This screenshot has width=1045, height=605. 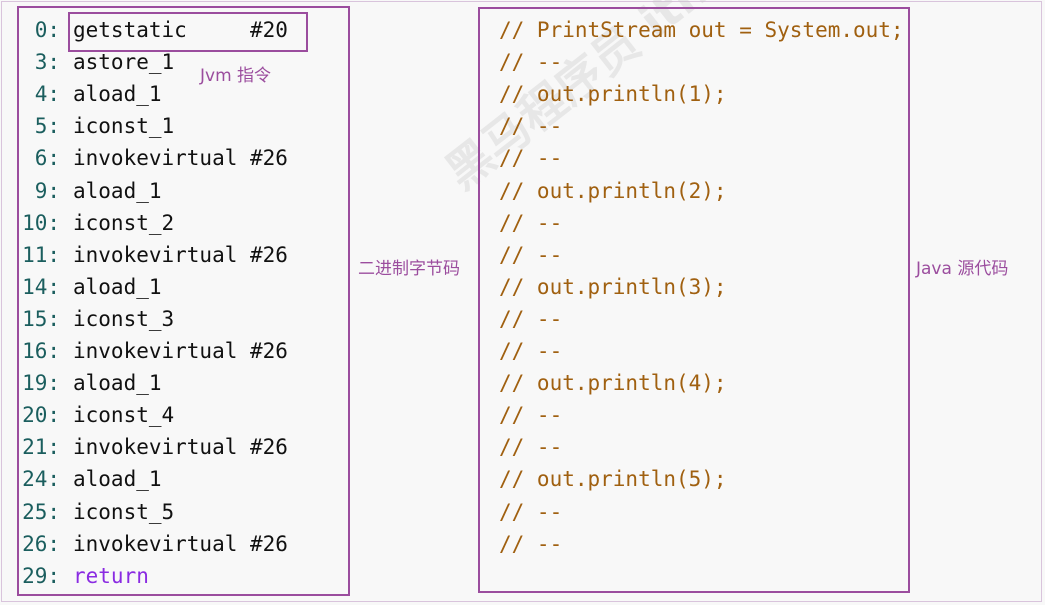 What do you see at coordinates (111, 576) in the screenshot?
I see `bytecode-instruction: return` at bounding box center [111, 576].